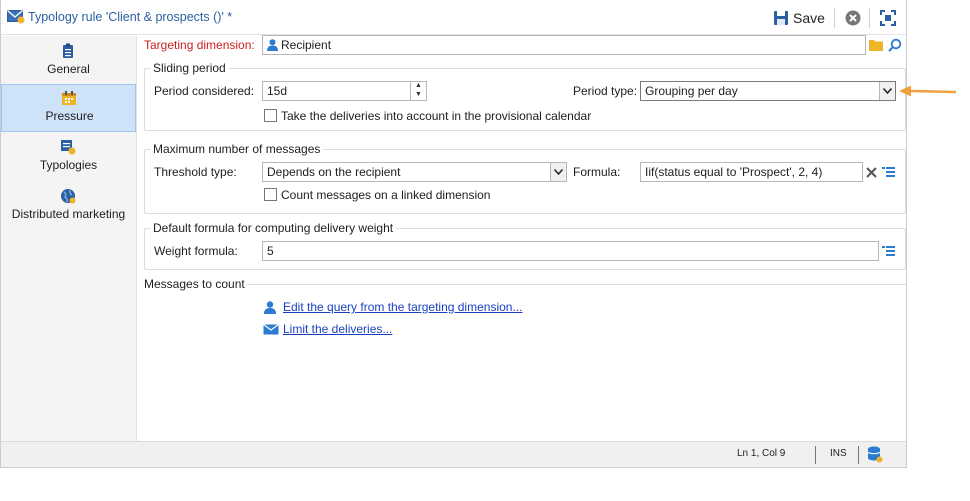 The height and width of the screenshot is (501, 970). I want to click on window-title: Typology rule 'Client & prospects ()' *, so click(130, 17).